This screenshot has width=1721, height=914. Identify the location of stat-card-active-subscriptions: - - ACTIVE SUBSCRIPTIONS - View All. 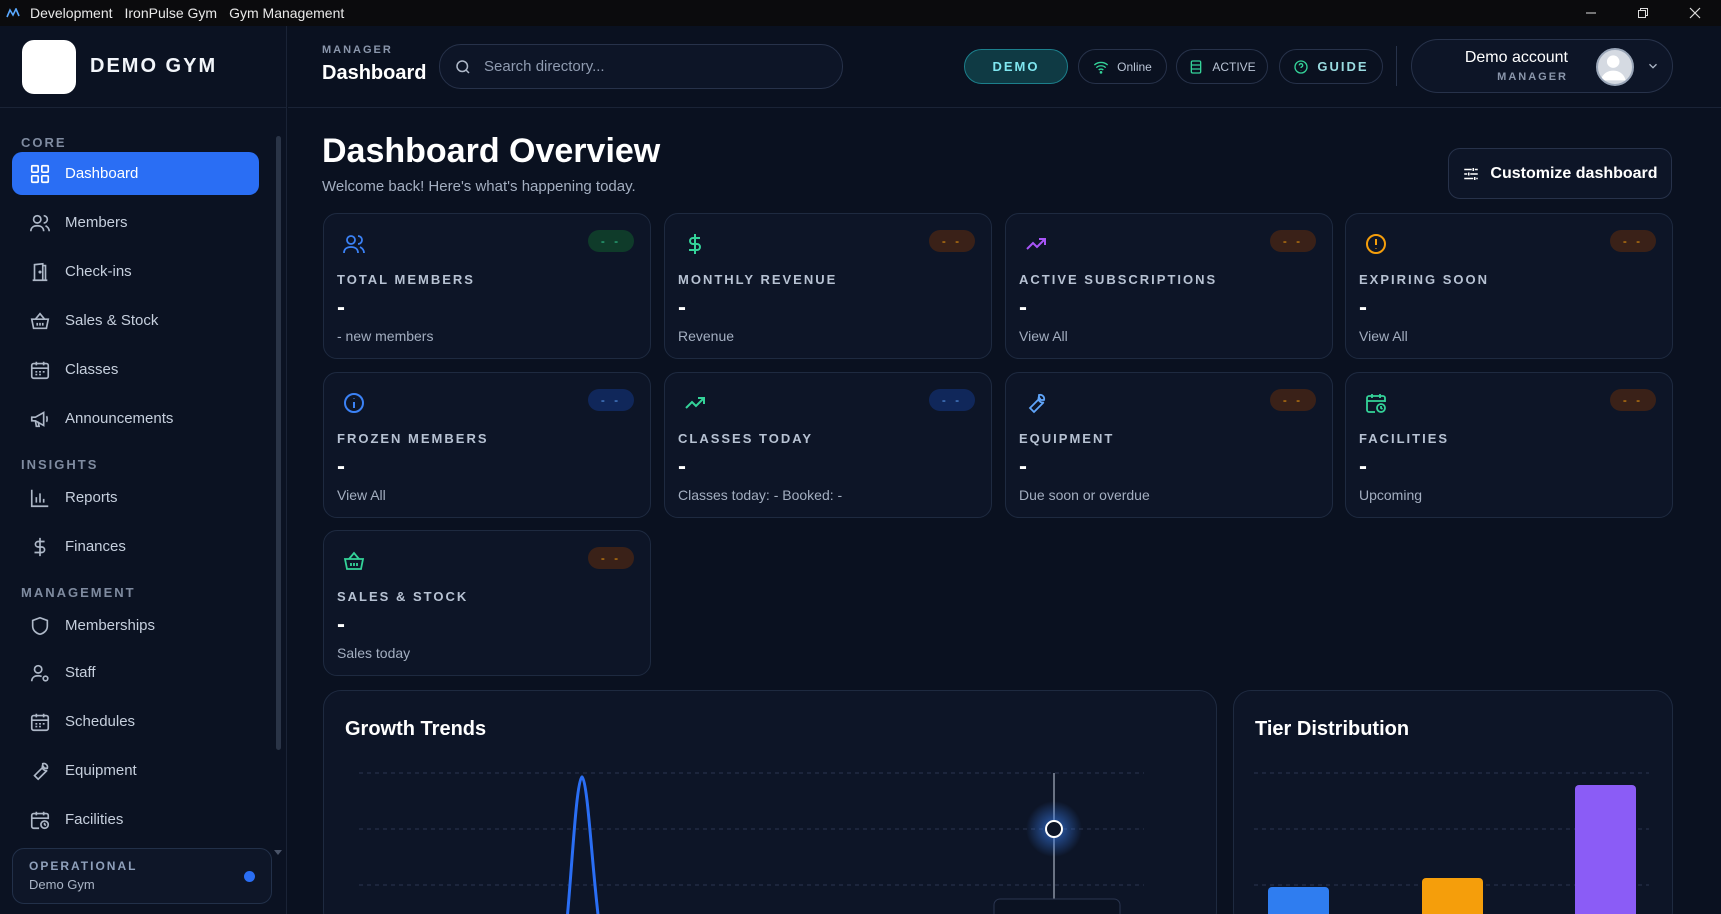
(1169, 286).